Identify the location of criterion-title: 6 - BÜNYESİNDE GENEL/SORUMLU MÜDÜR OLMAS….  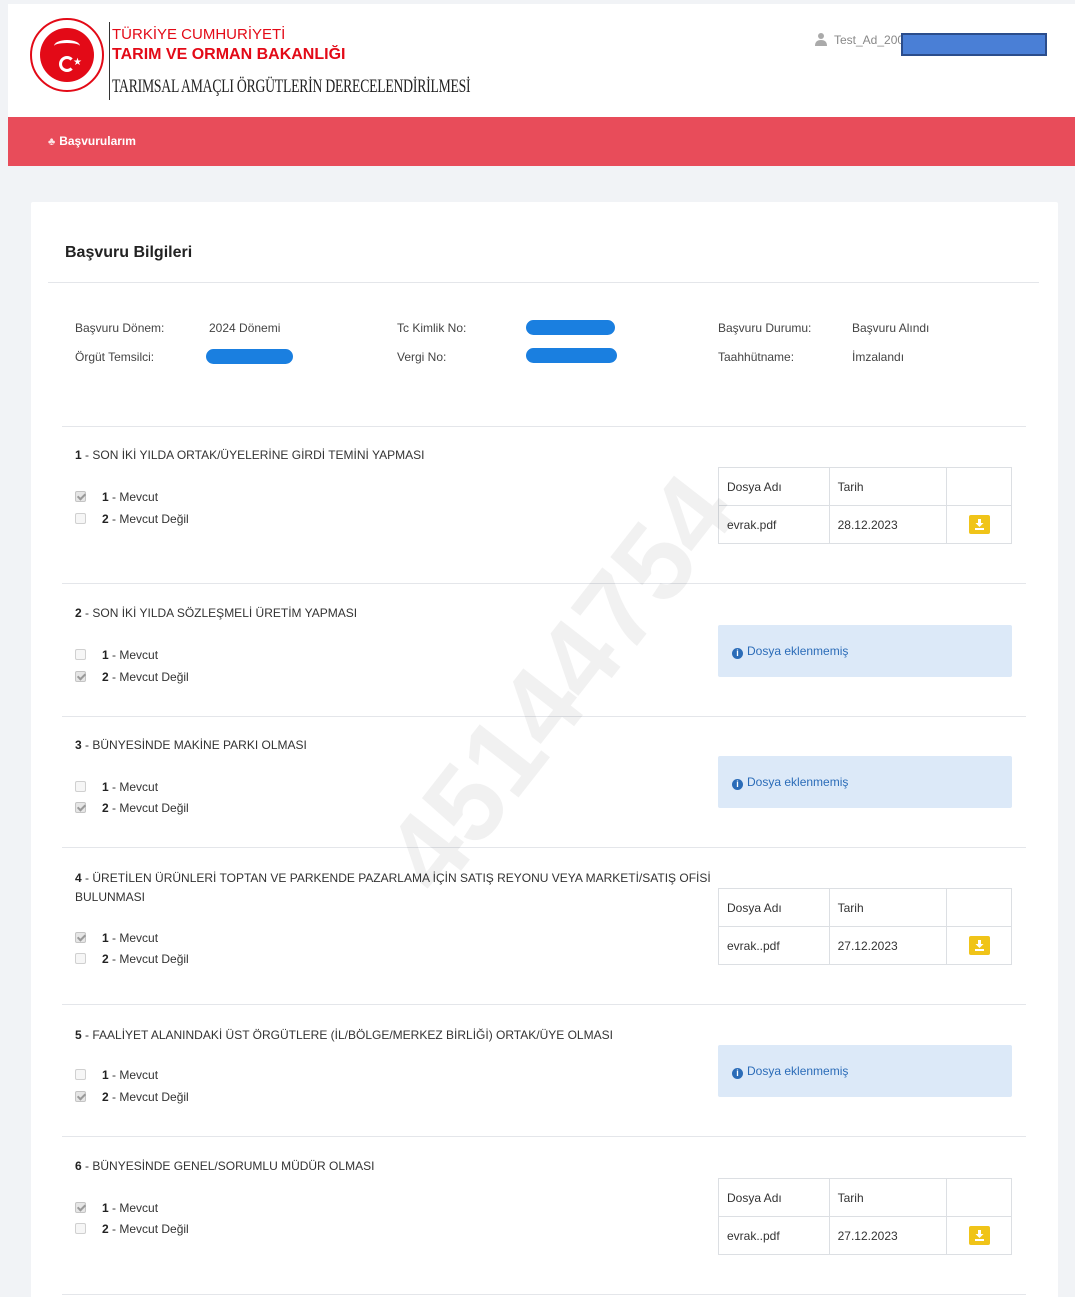
(225, 1166).